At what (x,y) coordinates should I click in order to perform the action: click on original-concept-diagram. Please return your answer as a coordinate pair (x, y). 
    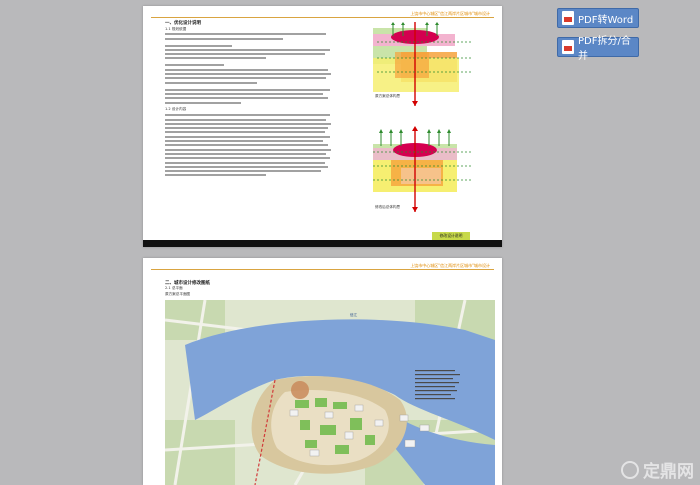
    Looking at the image, I should click on (423, 64).